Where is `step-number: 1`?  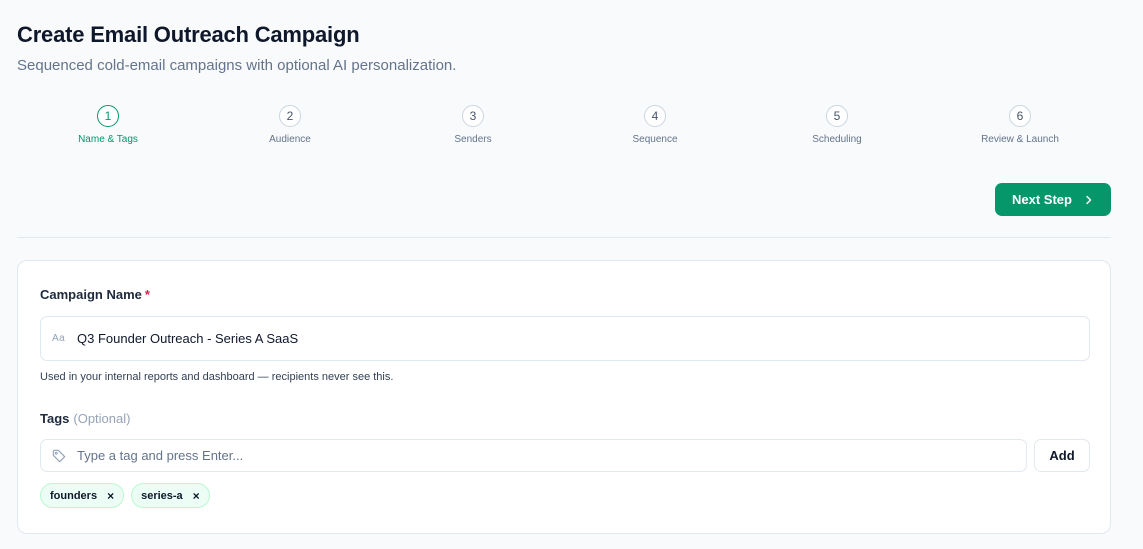
step-number: 1 is located at coordinates (108, 116).